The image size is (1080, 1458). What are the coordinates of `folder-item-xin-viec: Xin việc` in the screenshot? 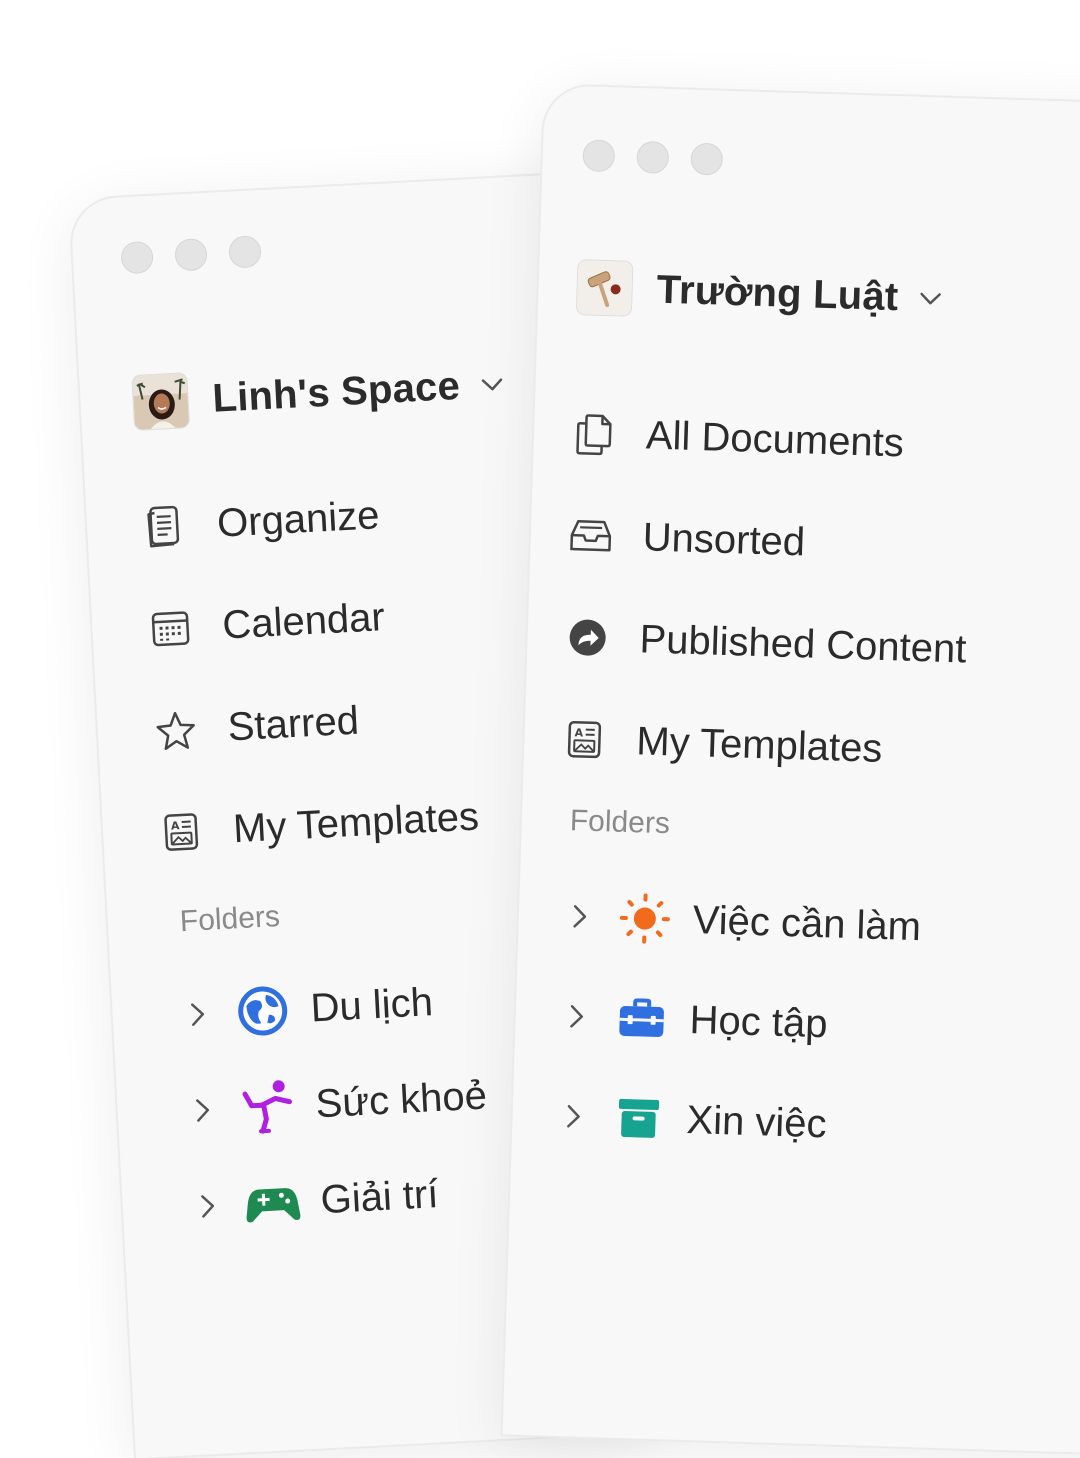 It's located at (737, 1121).